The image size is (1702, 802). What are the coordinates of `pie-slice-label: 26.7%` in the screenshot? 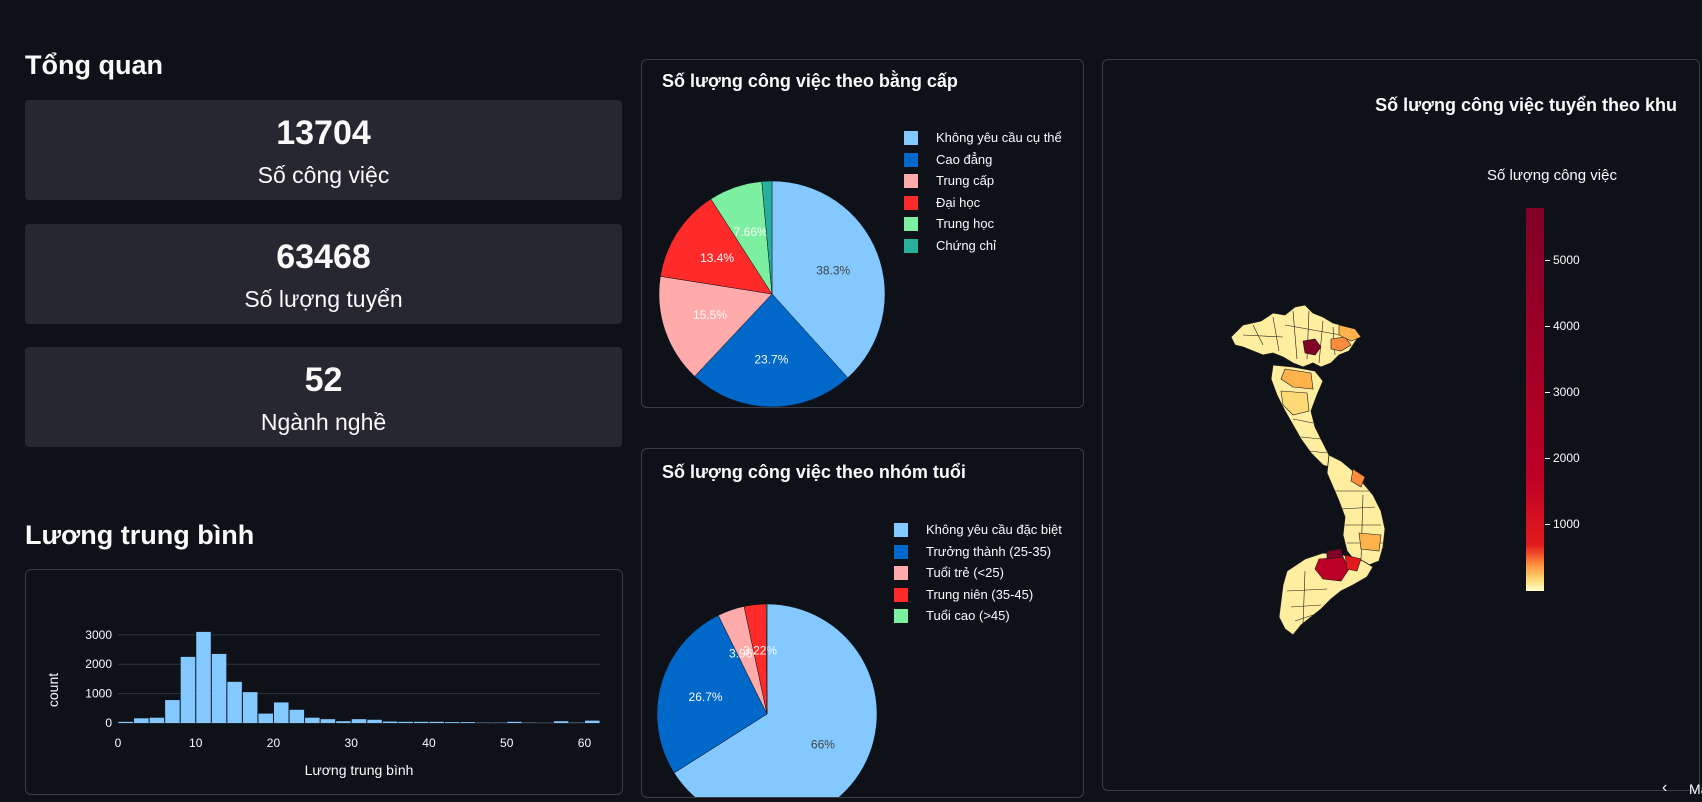 It's located at (706, 697).